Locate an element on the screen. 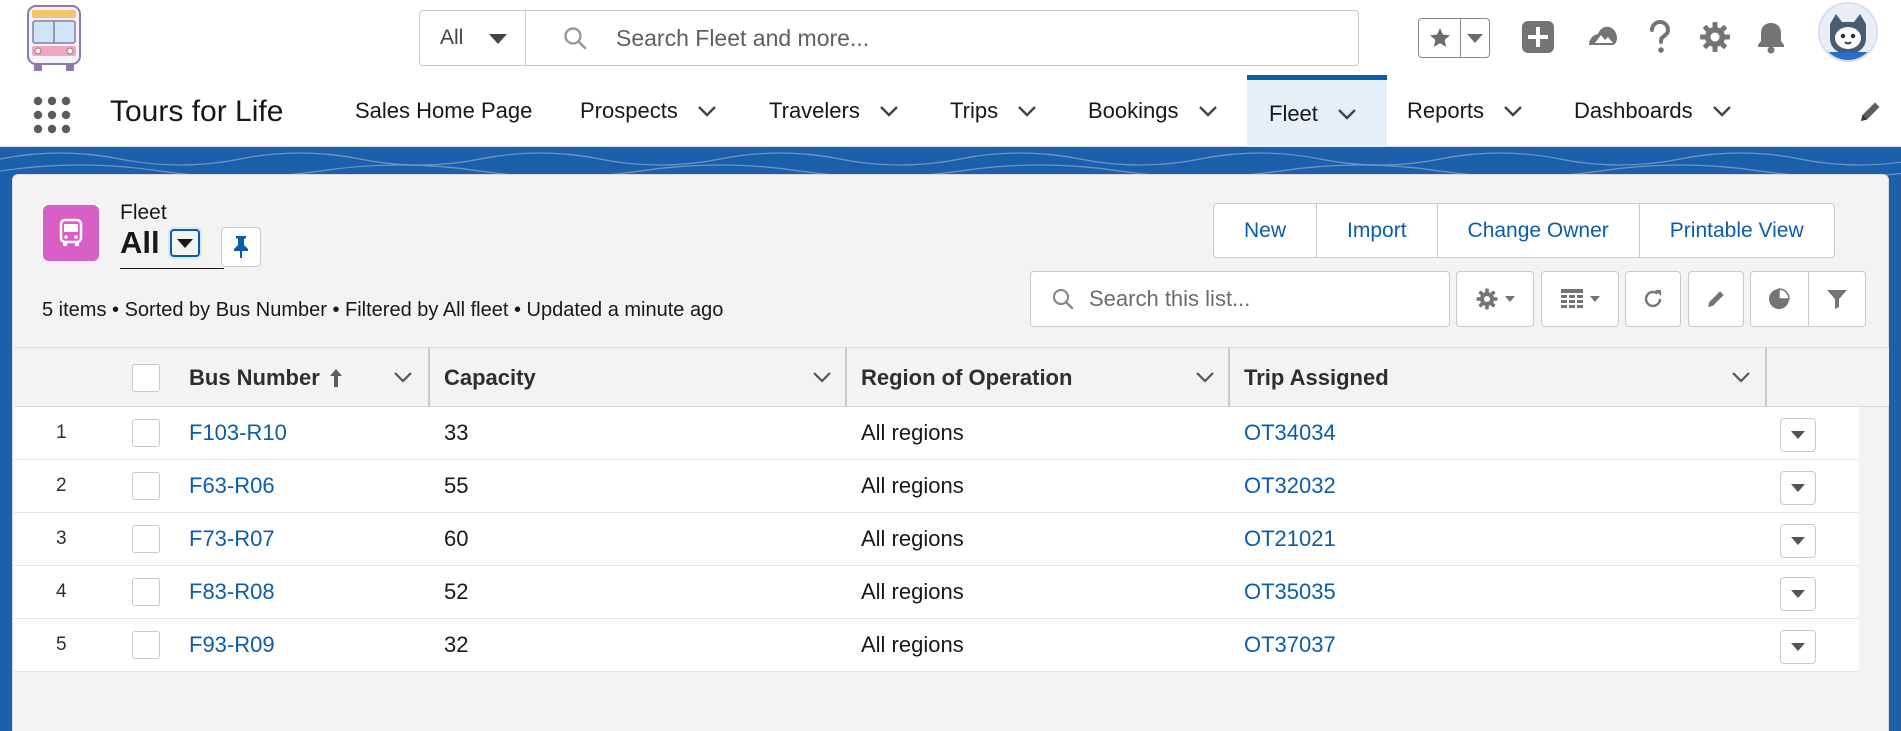 This screenshot has height=731, width=1901. nav-item-sales-home-page: Sales Home Page is located at coordinates (443, 111).